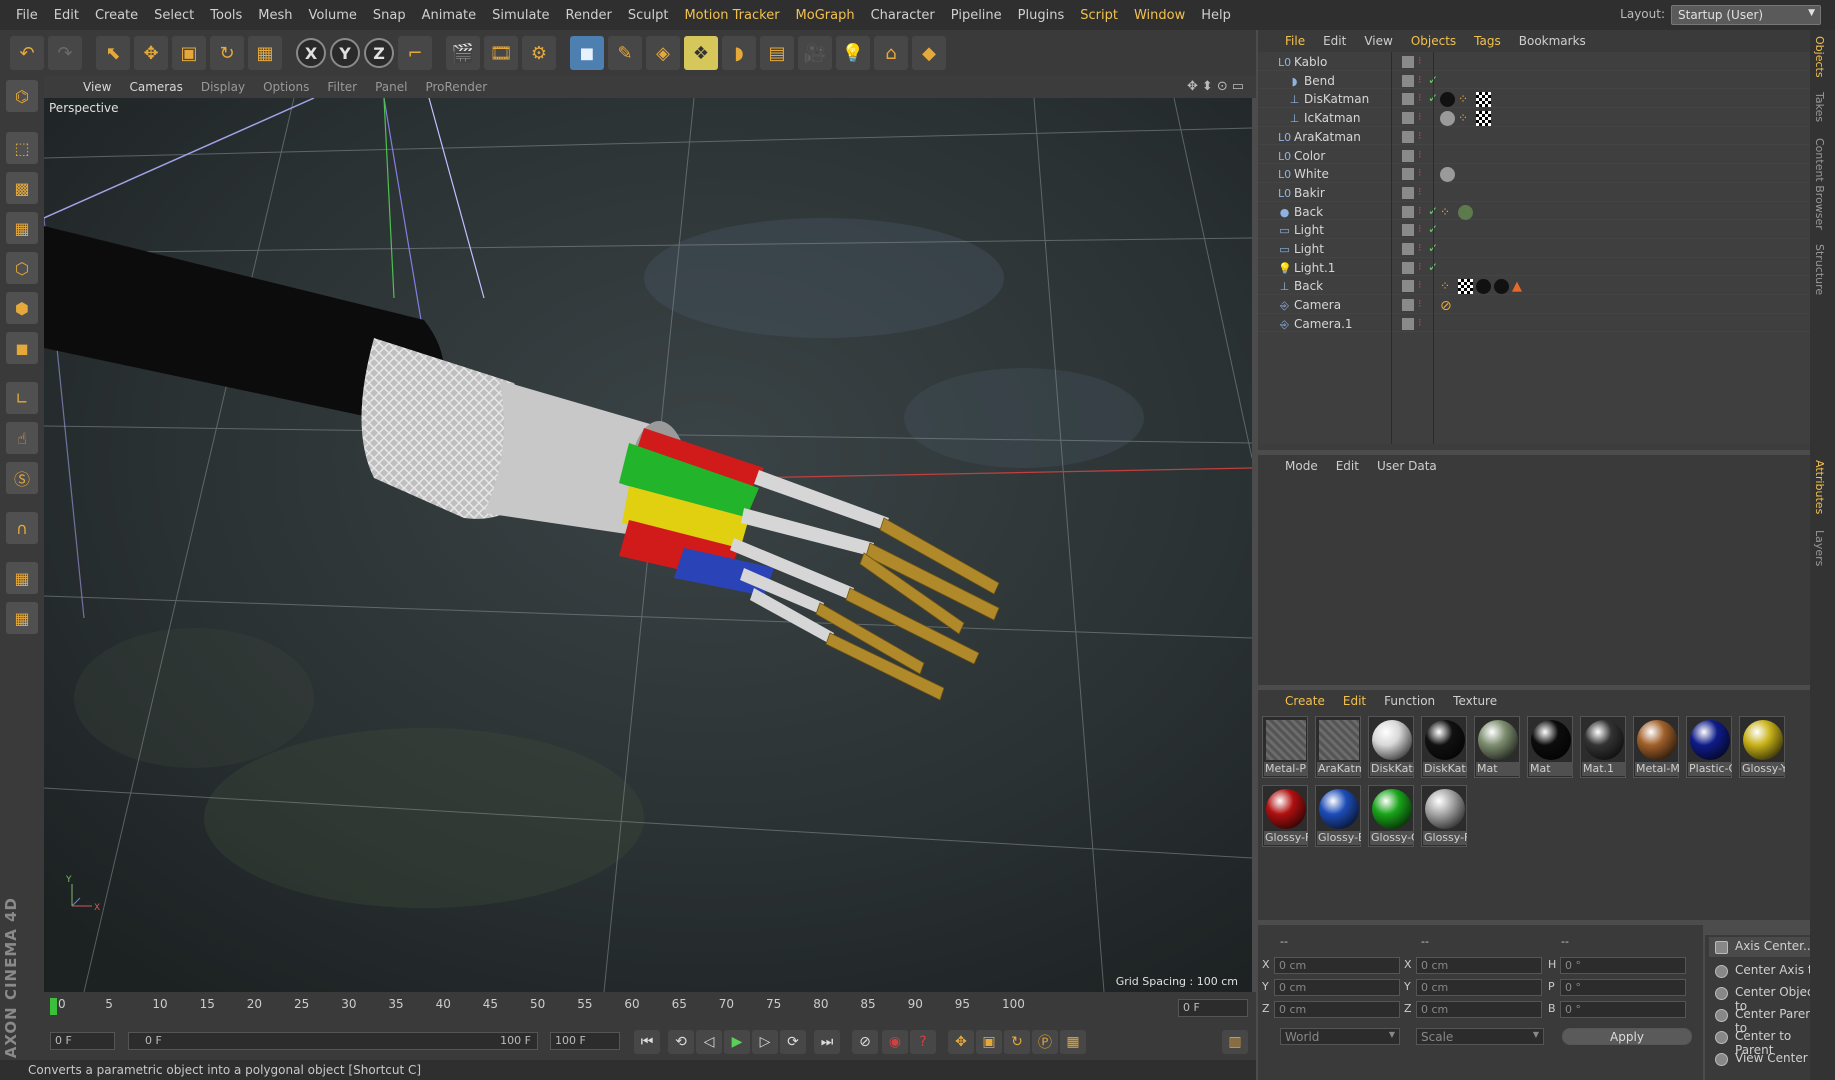 Image resolution: width=1835 pixels, height=1080 pixels. I want to click on objects-menu-bookmarks: Bookmarks, so click(1552, 41).